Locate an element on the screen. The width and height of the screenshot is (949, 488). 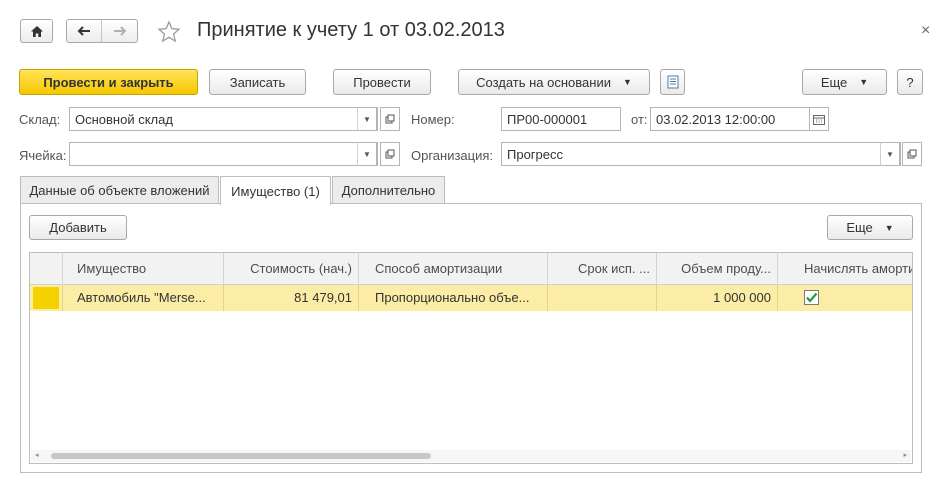
document-report-button is located at coordinates (672, 82).